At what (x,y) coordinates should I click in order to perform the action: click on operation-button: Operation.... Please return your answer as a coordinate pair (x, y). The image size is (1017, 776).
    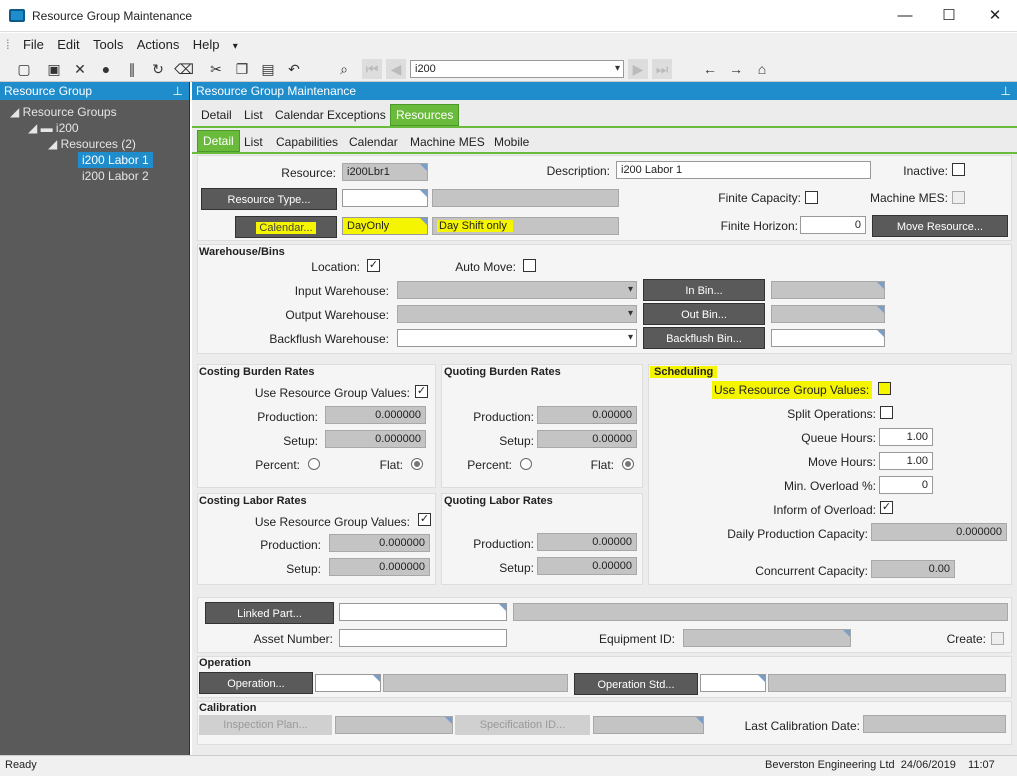
    Looking at the image, I should click on (256, 683).